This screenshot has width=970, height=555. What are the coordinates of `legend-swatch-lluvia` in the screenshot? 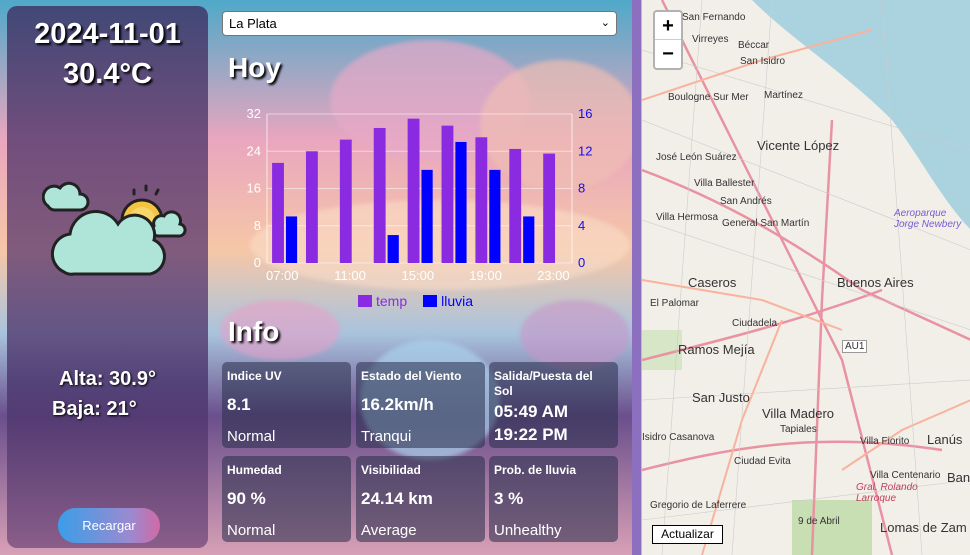 It's located at (430, 301).